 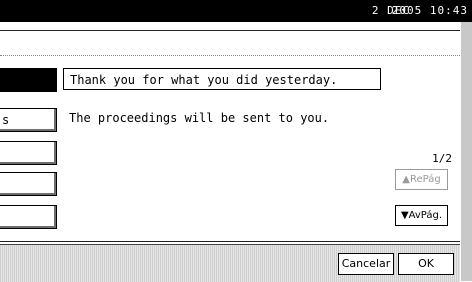 What do you see at coordinates (230, 263) in the screenshot?
I see `action-bar: Cancelar OK` at bounding box center [230, 263].